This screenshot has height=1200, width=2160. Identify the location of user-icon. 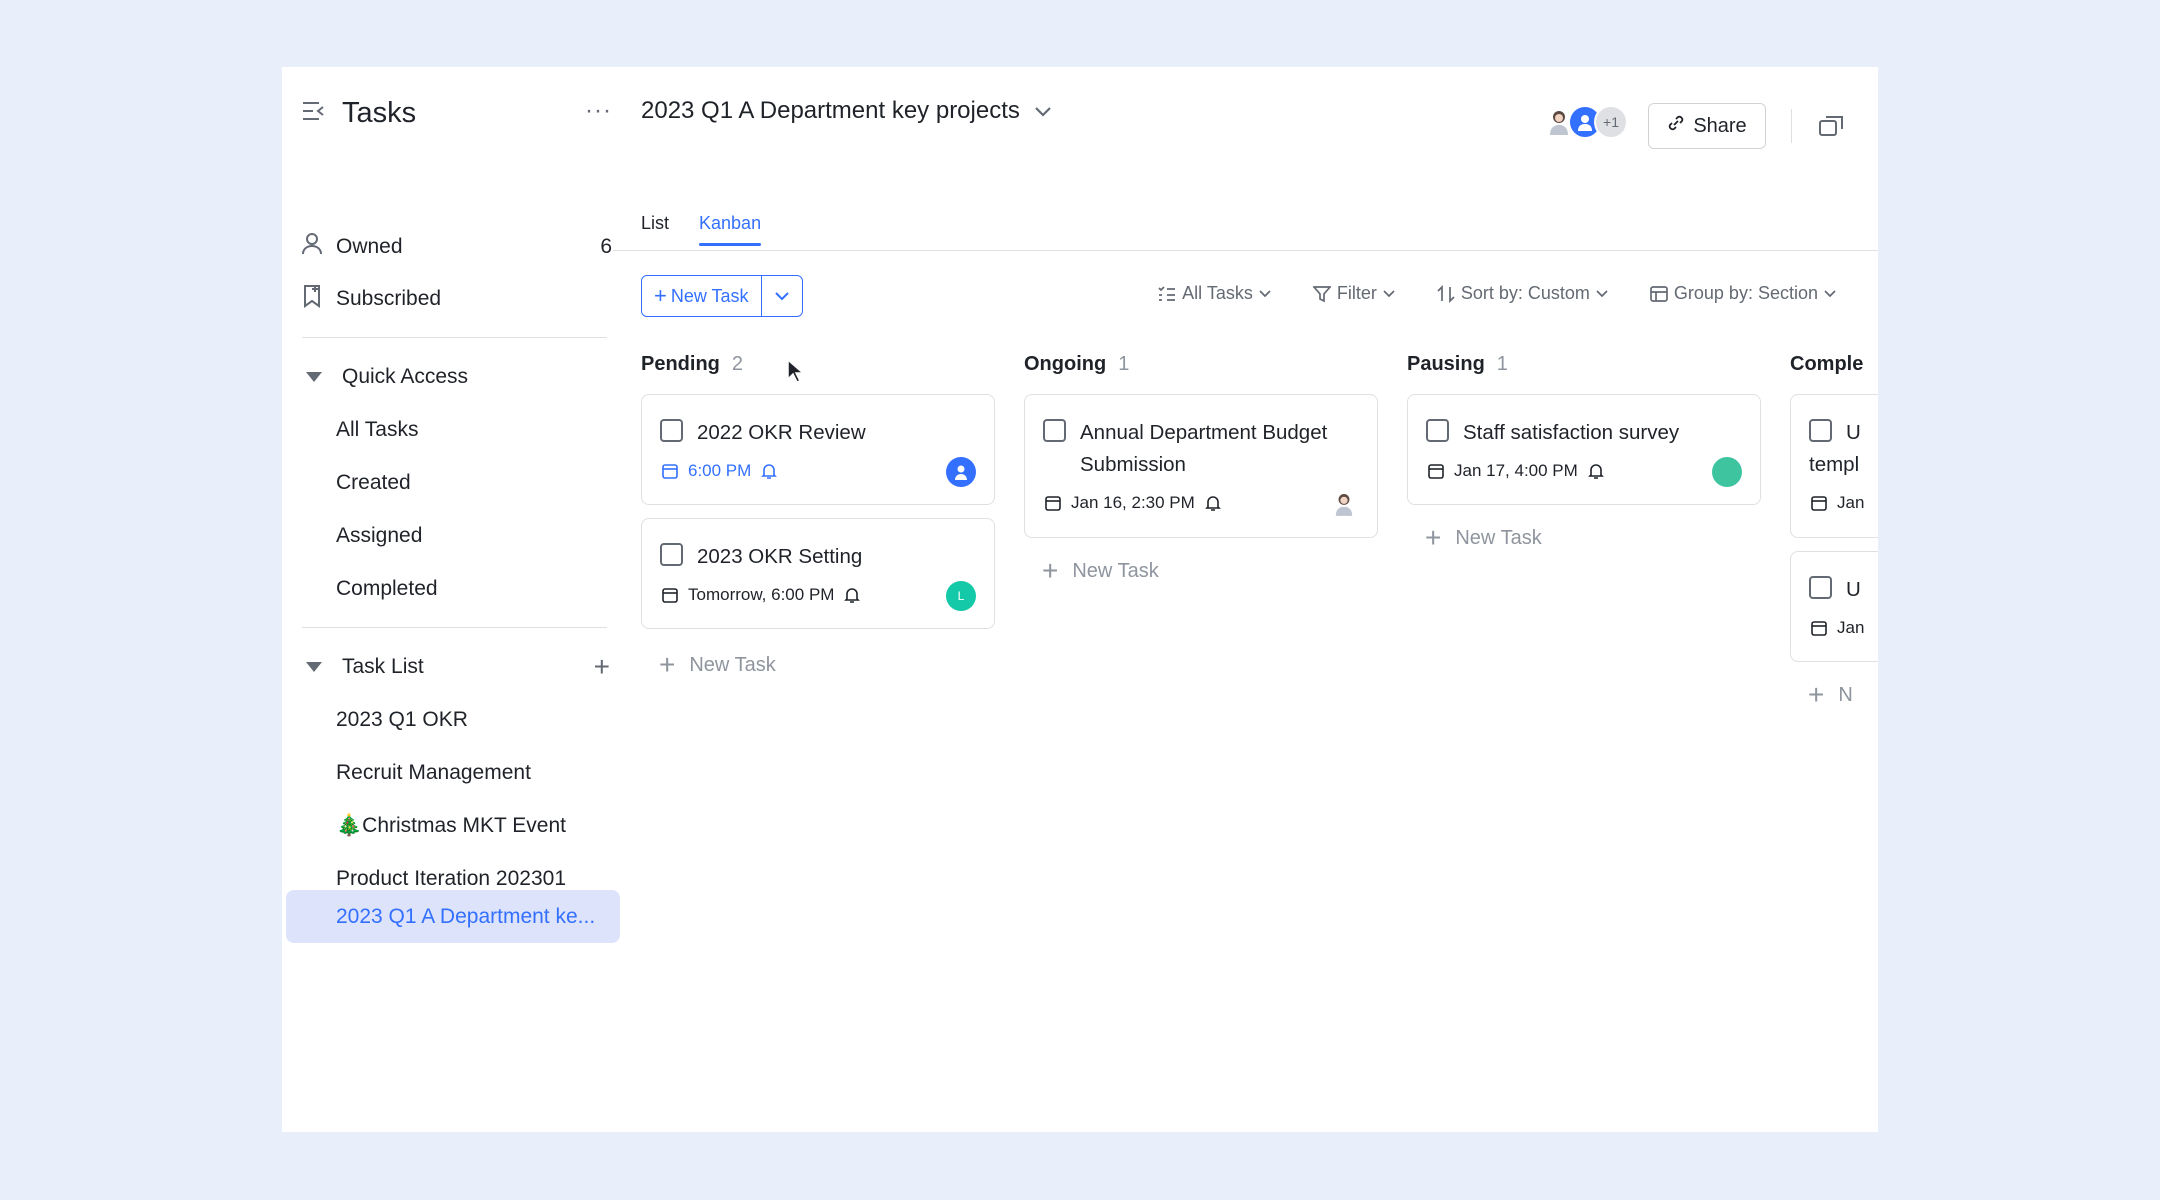
(312, 247).